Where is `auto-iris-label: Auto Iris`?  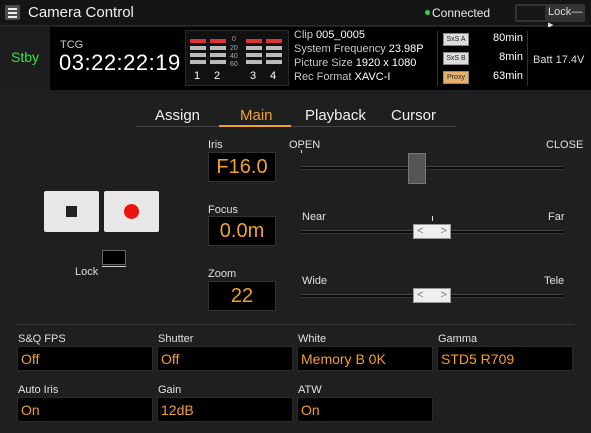 auto-iris-label: Auto Iris is located at coordinates (38, 390).